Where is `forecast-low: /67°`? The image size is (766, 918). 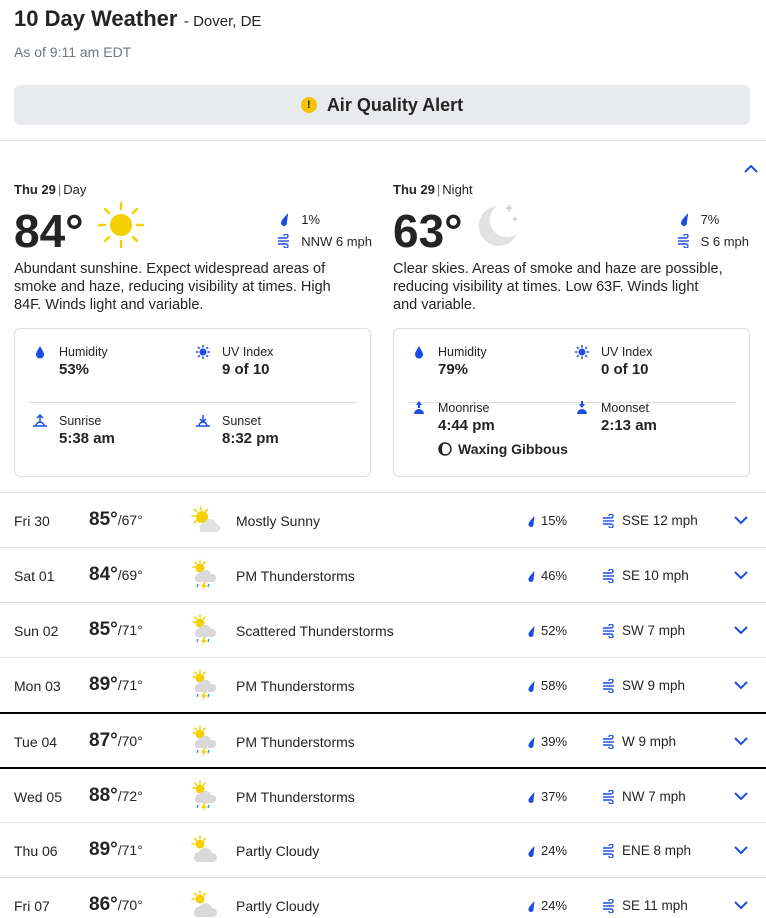
forecast-low: /67° is located at coordinates (130, 520).